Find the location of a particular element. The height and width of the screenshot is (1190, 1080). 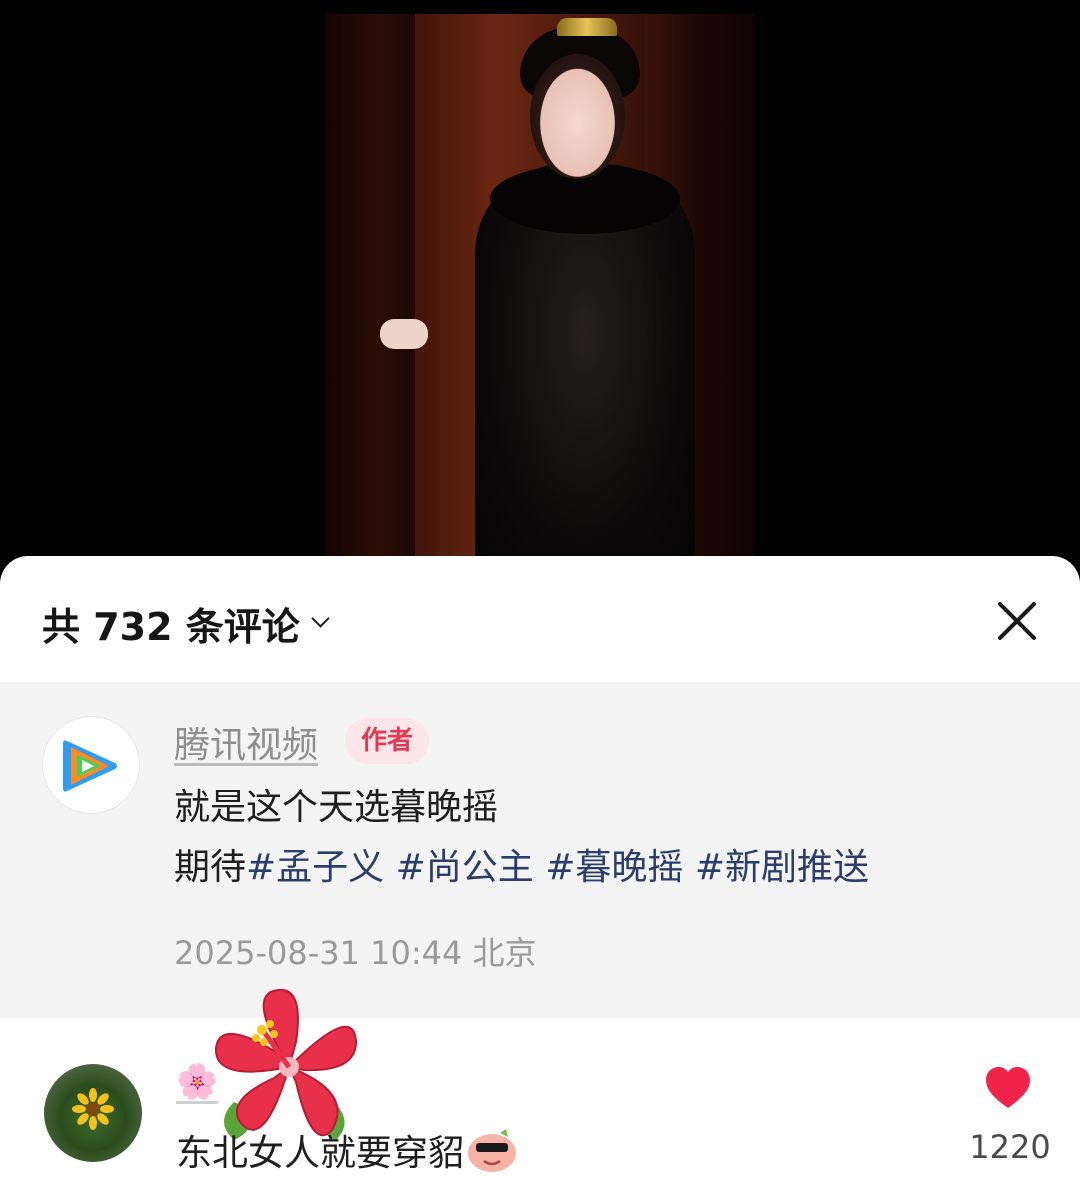

comment-meta: 2025-08-31 10:44 北京 is located at coordinates (355, 951).